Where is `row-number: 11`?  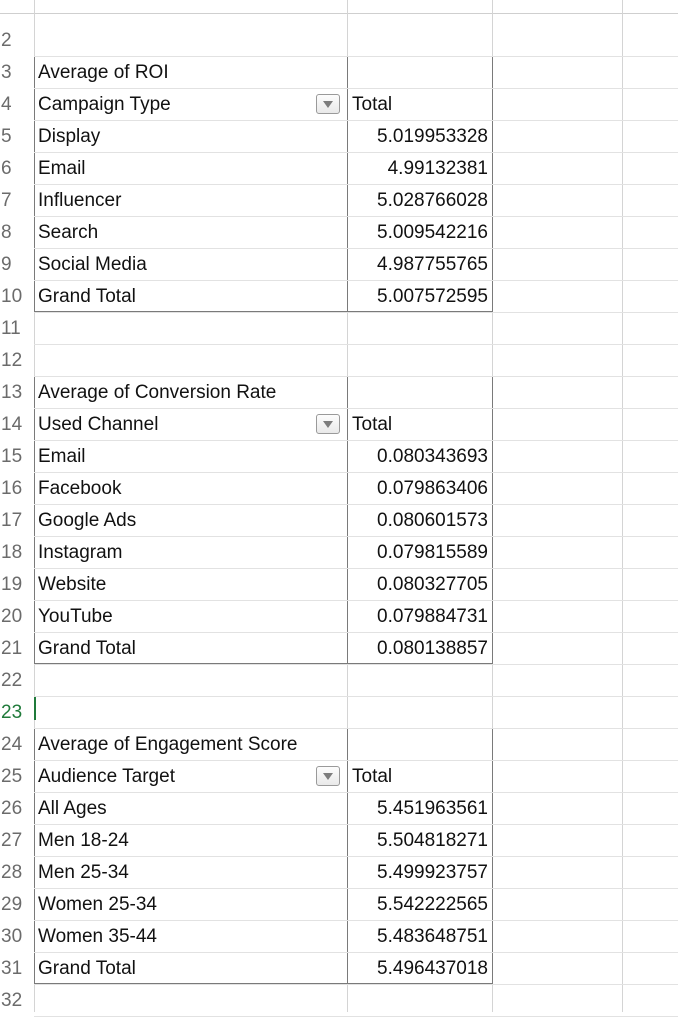 row-number: 11 is located at coordinates (17, 328).